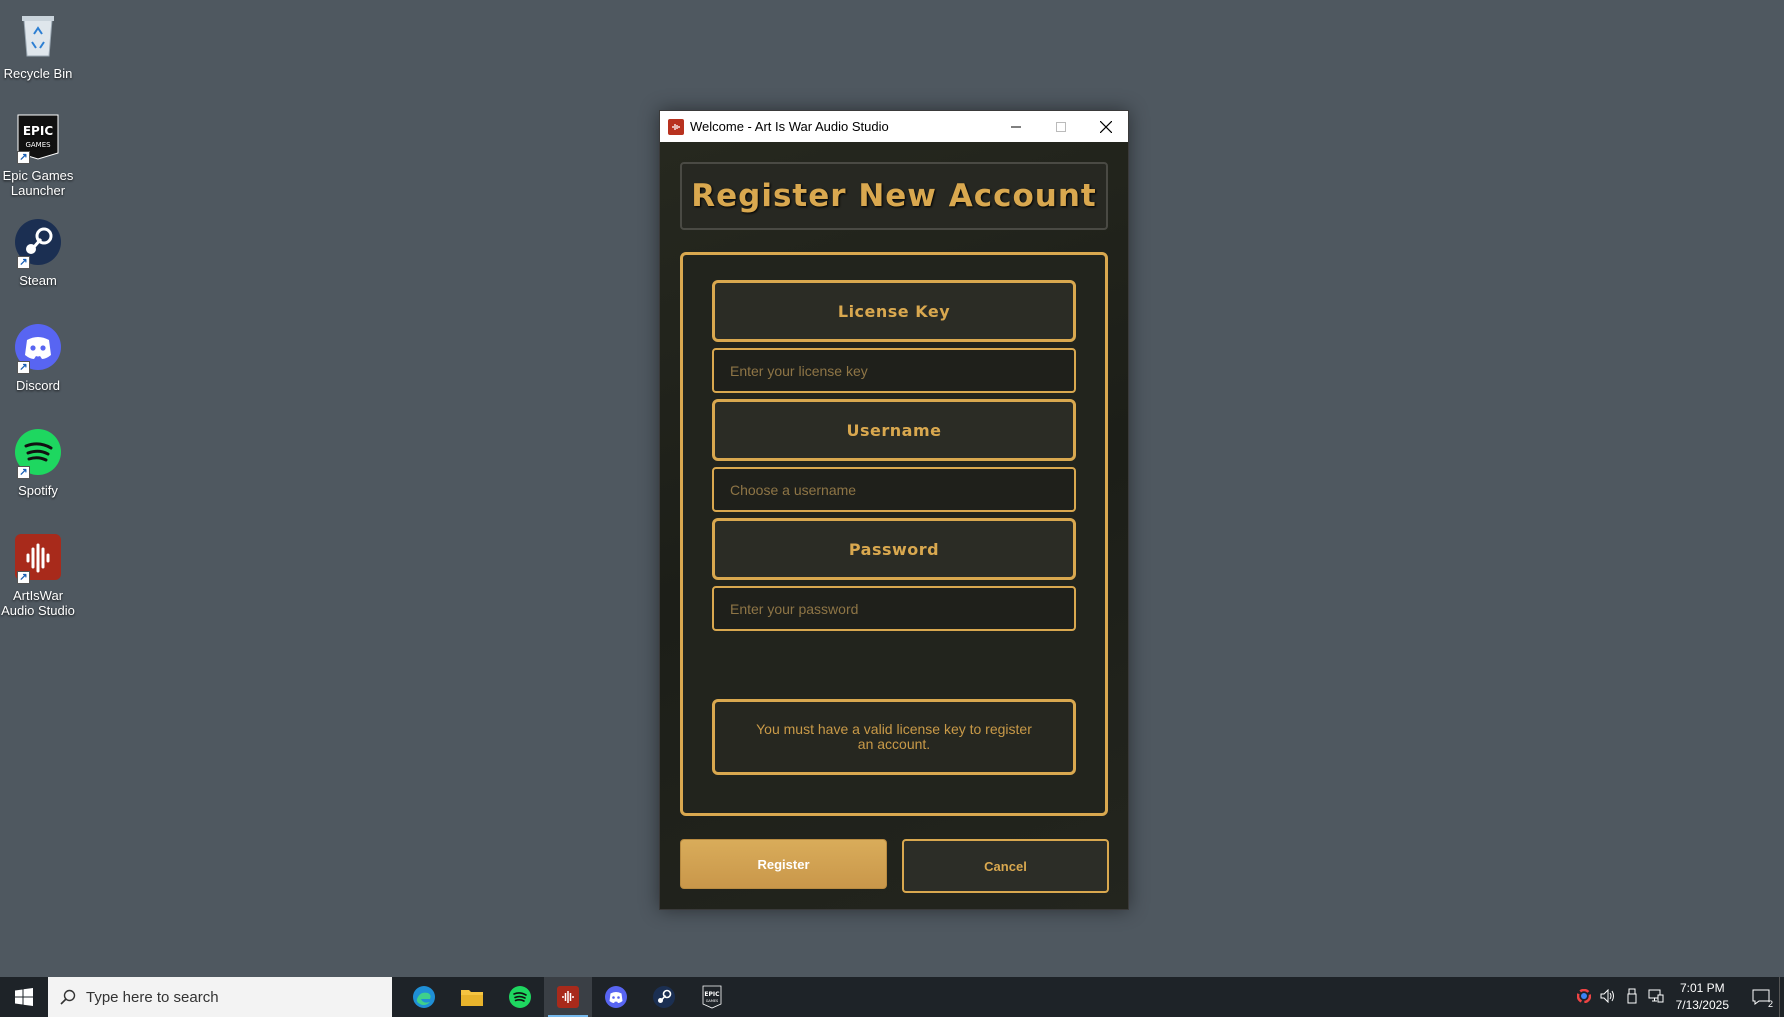 This screenshot has height=1017, width=1784. I want to click on taskbar-artiswar, so click(568, 997).